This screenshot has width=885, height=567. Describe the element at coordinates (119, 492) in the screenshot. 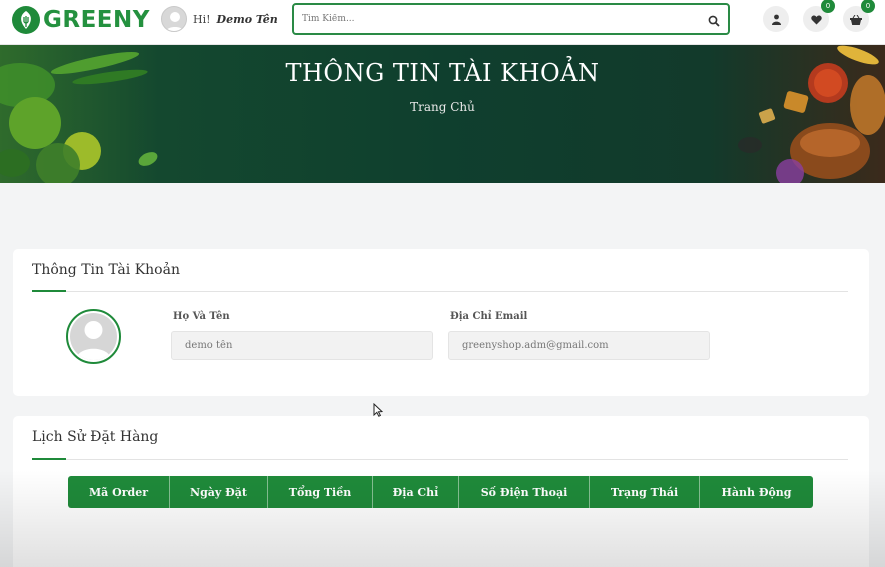

I see `column-header: Mã Order` at that location.